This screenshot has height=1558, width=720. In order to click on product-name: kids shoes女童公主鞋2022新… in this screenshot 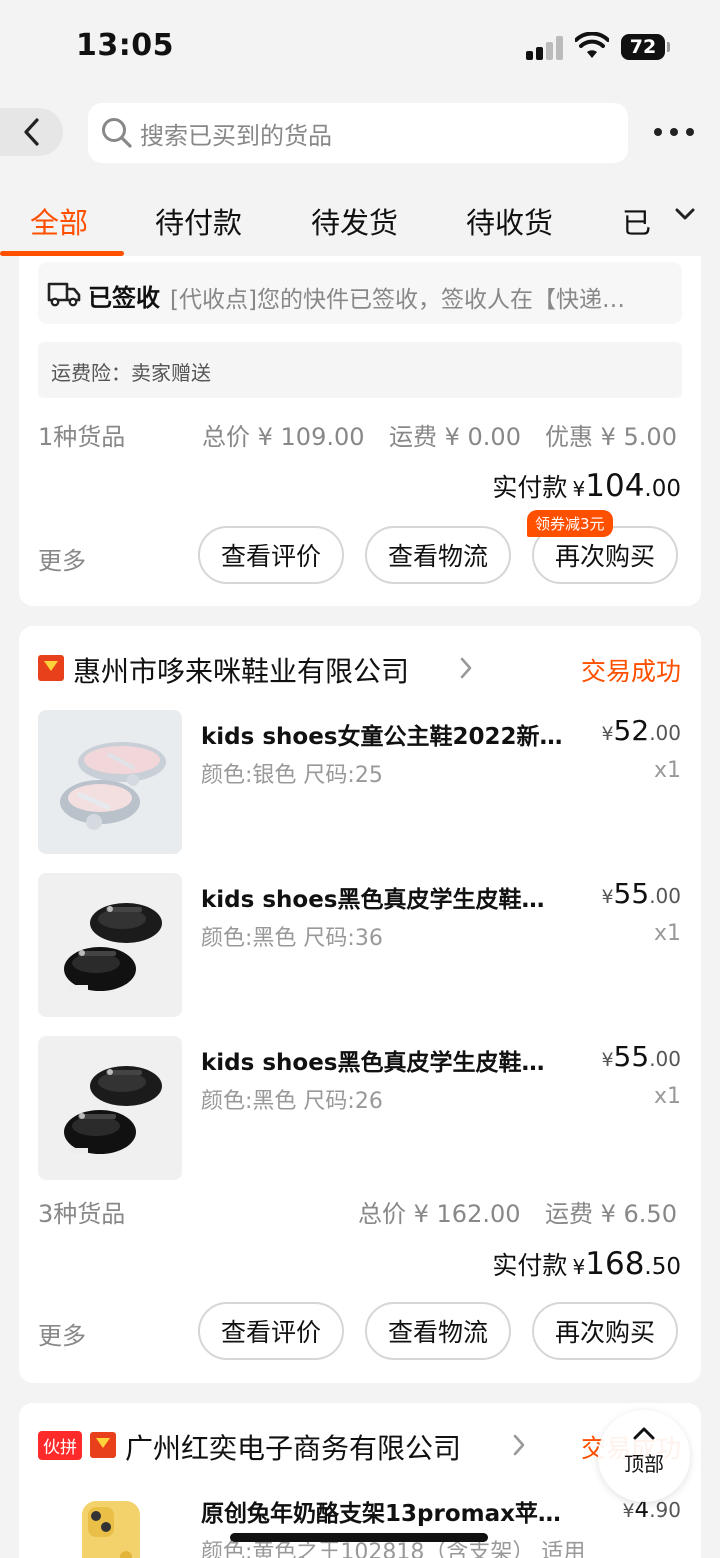, I will do `click(396, 734)`.